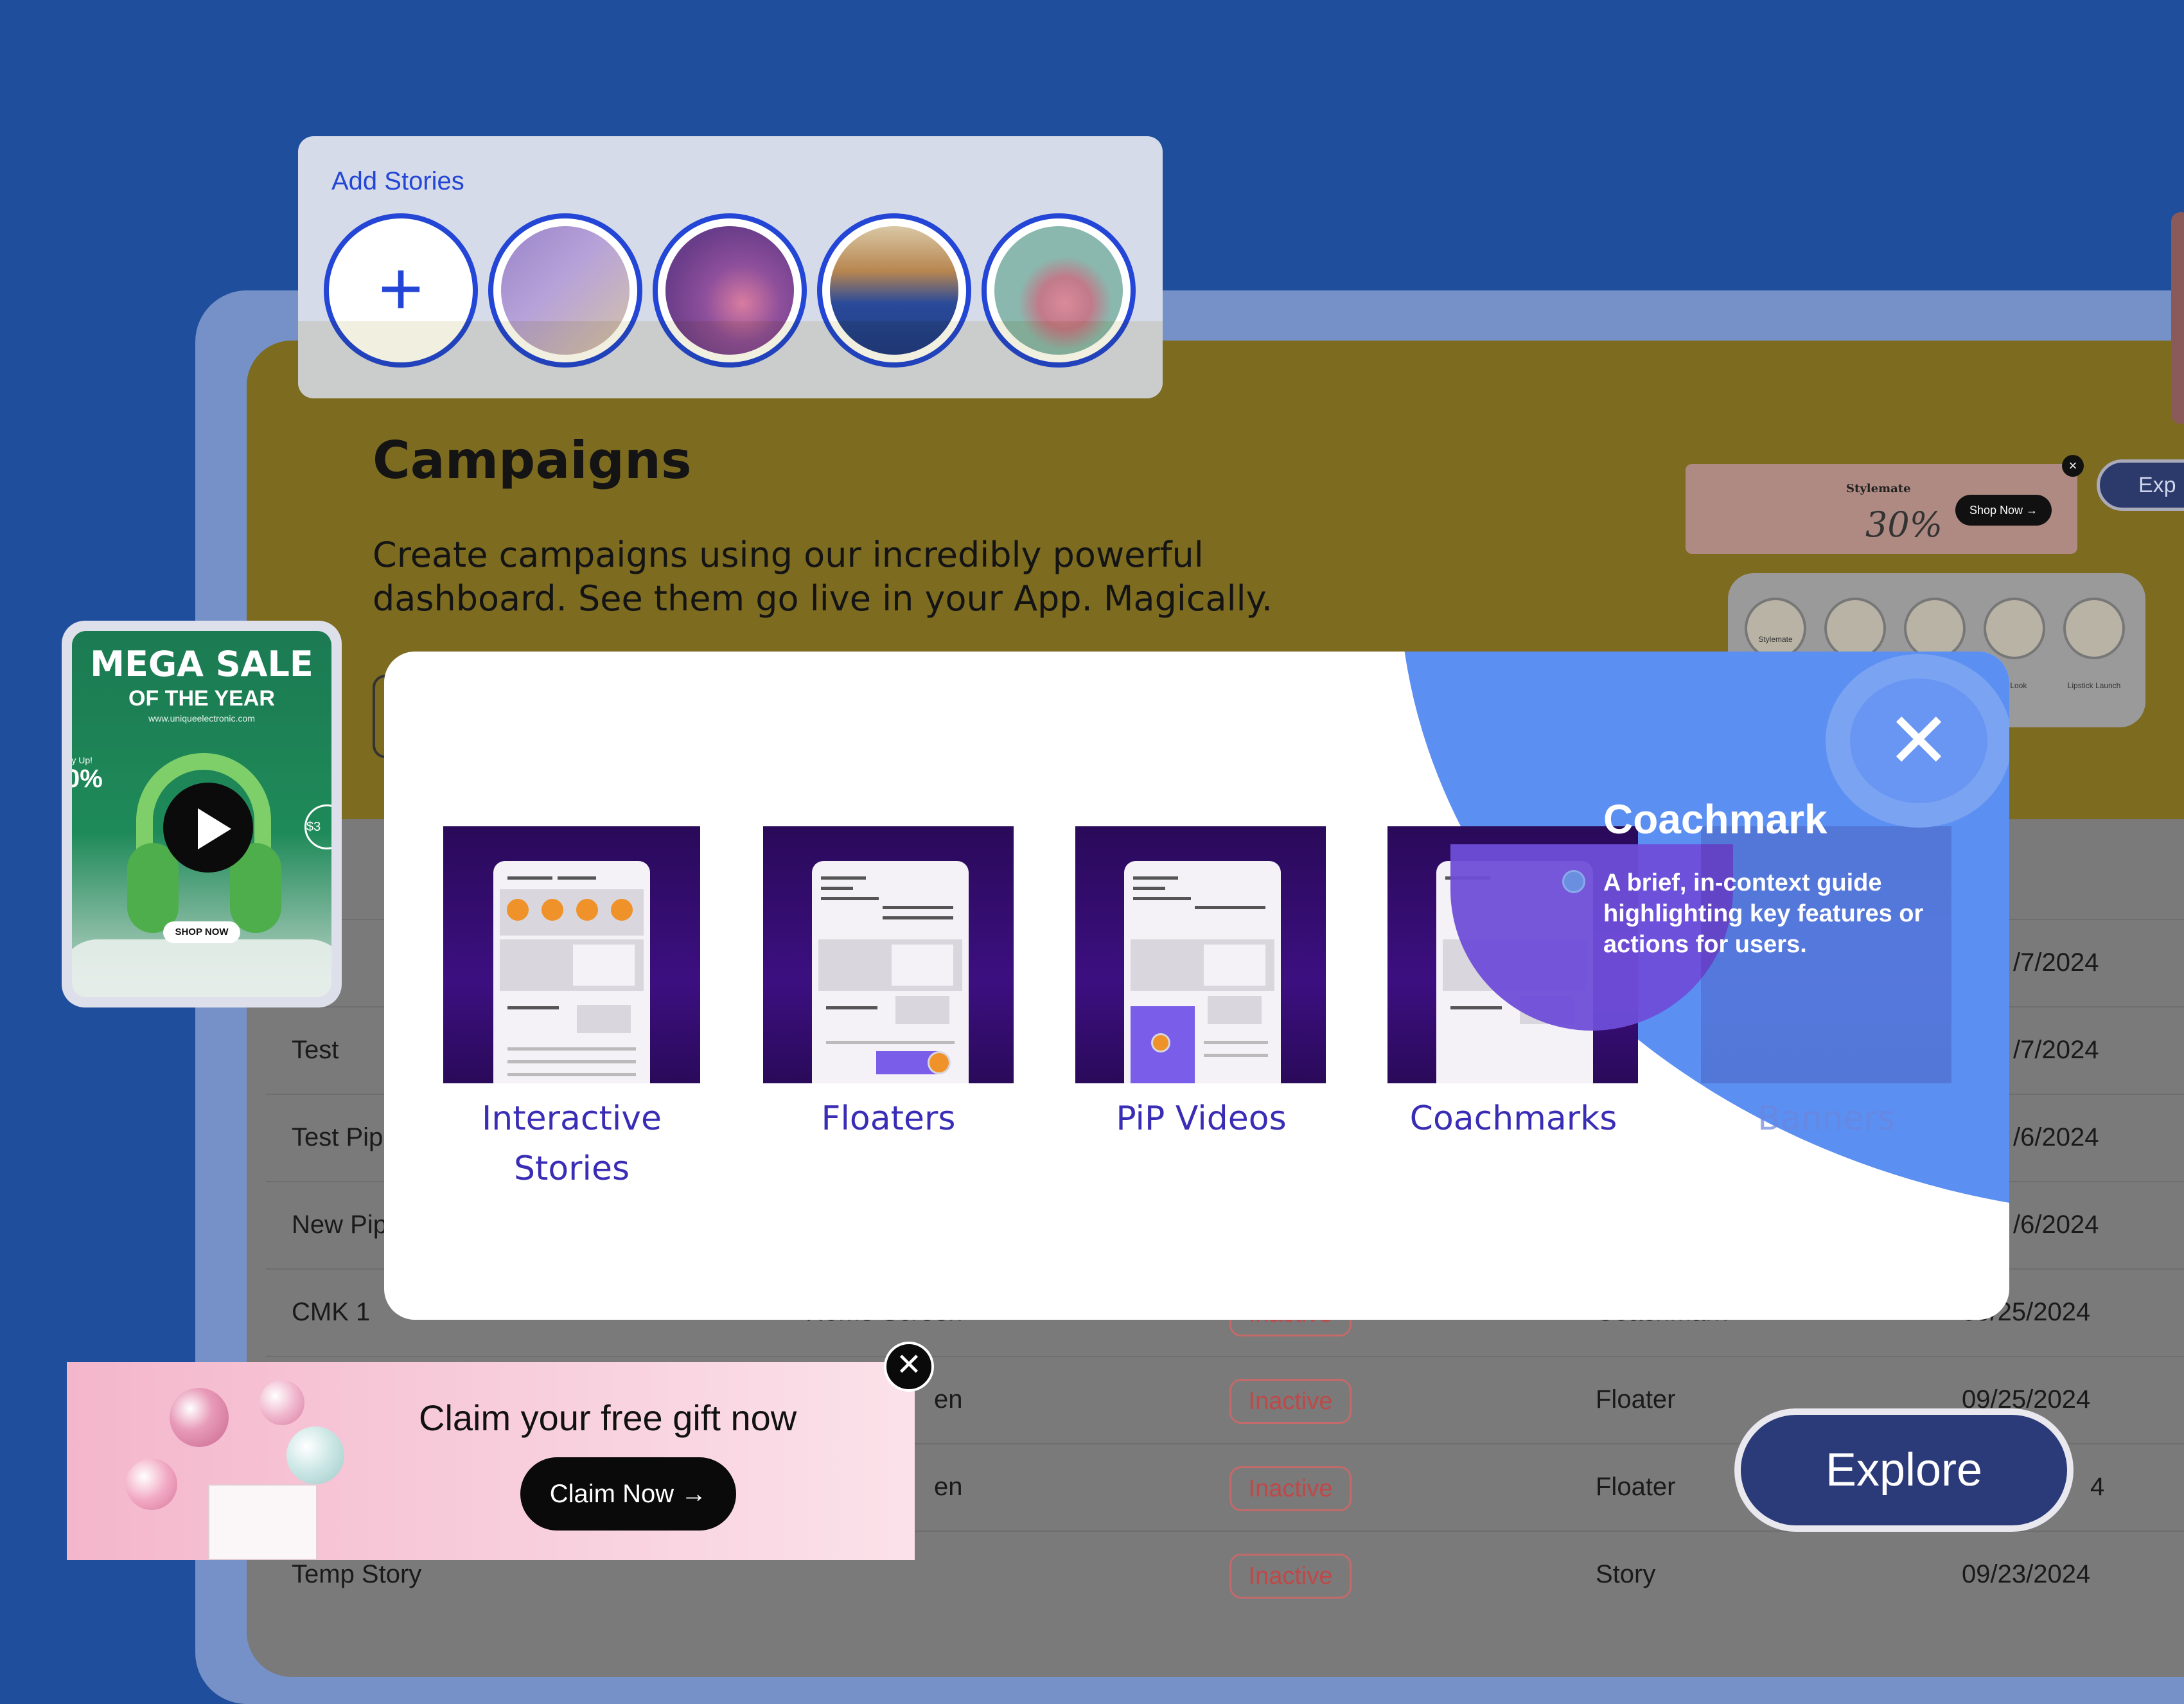 The width and height of the screenshot is (2184, 1704). I want to click on mock-play-dot, so click(1160, 1042).